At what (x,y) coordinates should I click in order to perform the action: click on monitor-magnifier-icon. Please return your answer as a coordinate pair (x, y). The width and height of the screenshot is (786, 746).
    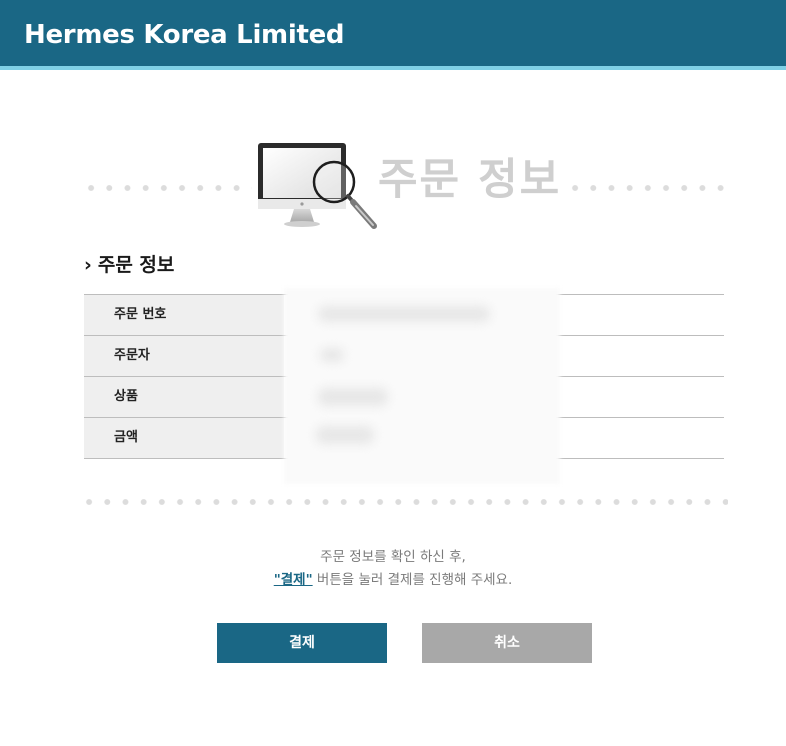
    Looking at the image, I should click on (316, 186).